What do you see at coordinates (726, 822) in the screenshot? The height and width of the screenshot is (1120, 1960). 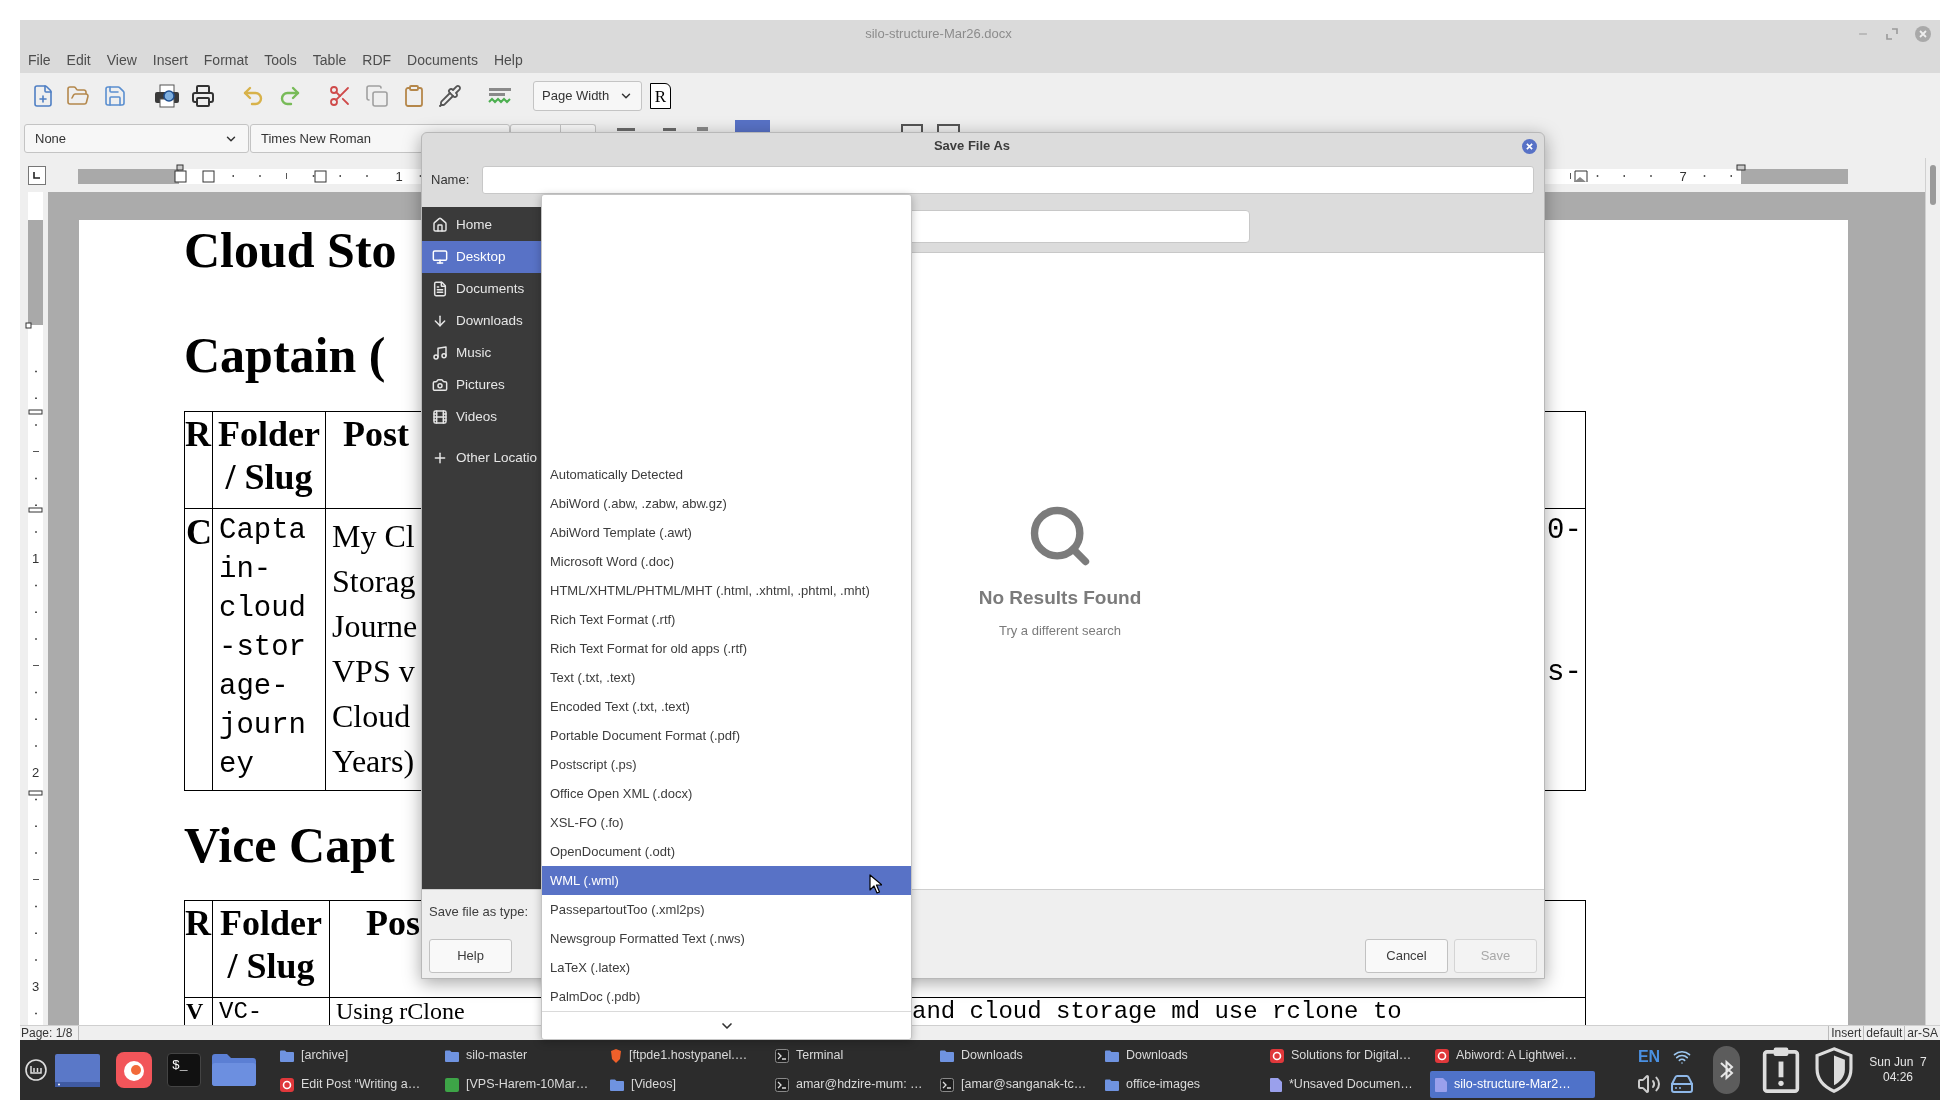 I see `file-type-option: XSL-FO (.fo)` at bounding box center [726, 822].